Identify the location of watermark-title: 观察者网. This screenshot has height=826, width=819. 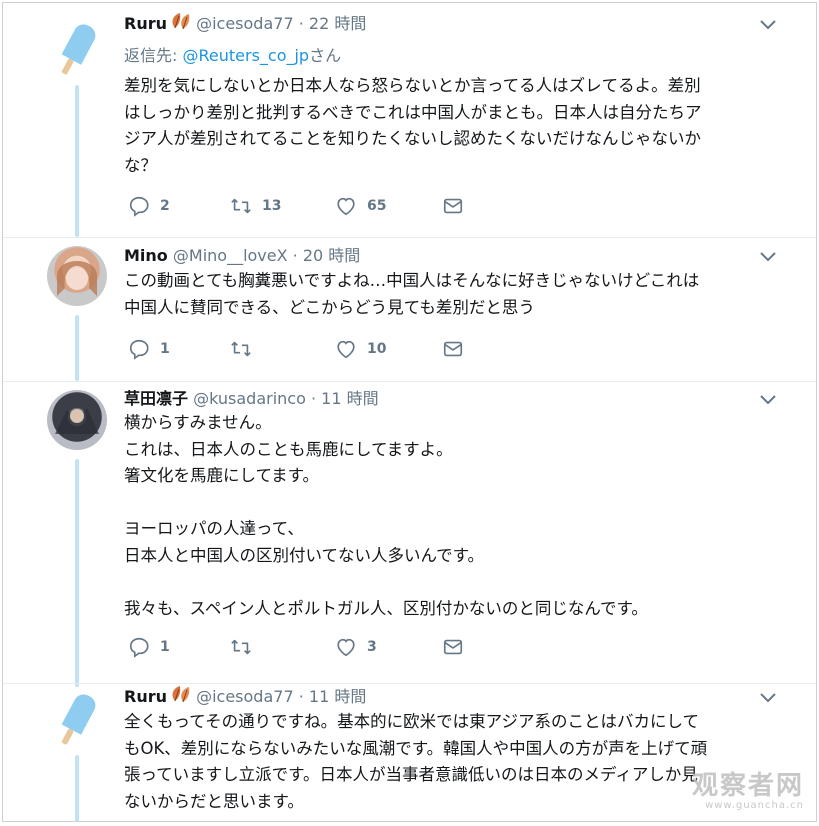
(747, 786).